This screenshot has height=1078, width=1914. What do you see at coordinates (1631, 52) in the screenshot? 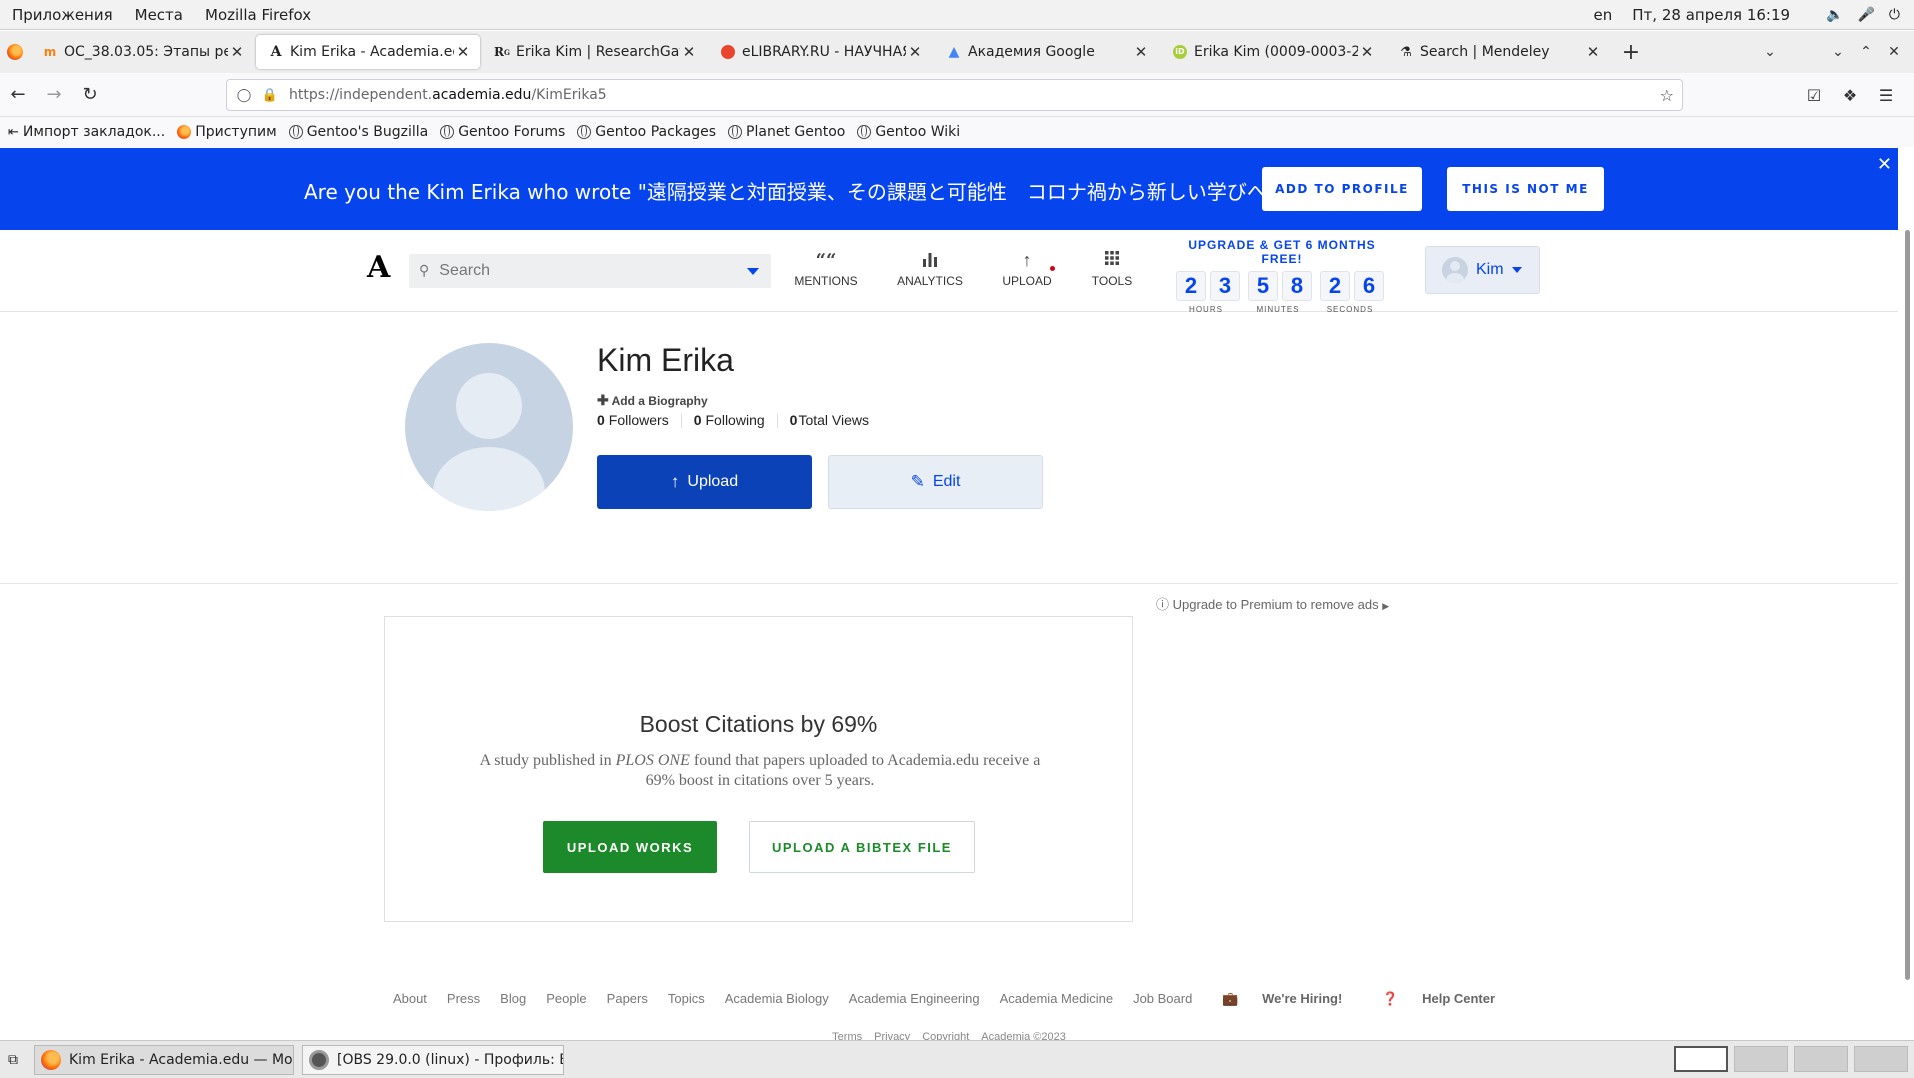
I see `new-tab-button: +` at bounding box center [1631, 52].